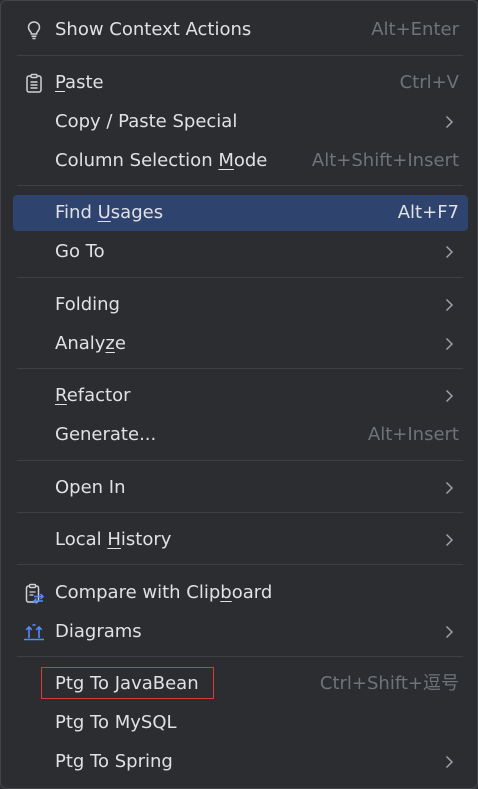 Image resolution: width=478 pixels, height=789 pixels. Describe the element at coordinates (113, 539) in the screenshot. I see `menu-item-label: Local History` at that location.